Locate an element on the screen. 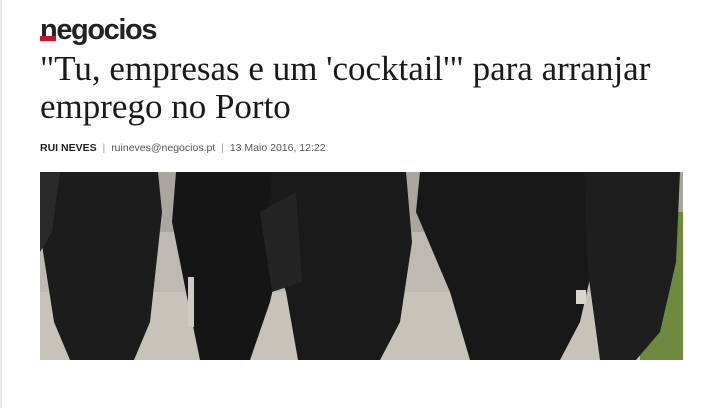 This screenshot has width=724, height=408. logo-wordmark: negocios is located at coordinates (99, 30).